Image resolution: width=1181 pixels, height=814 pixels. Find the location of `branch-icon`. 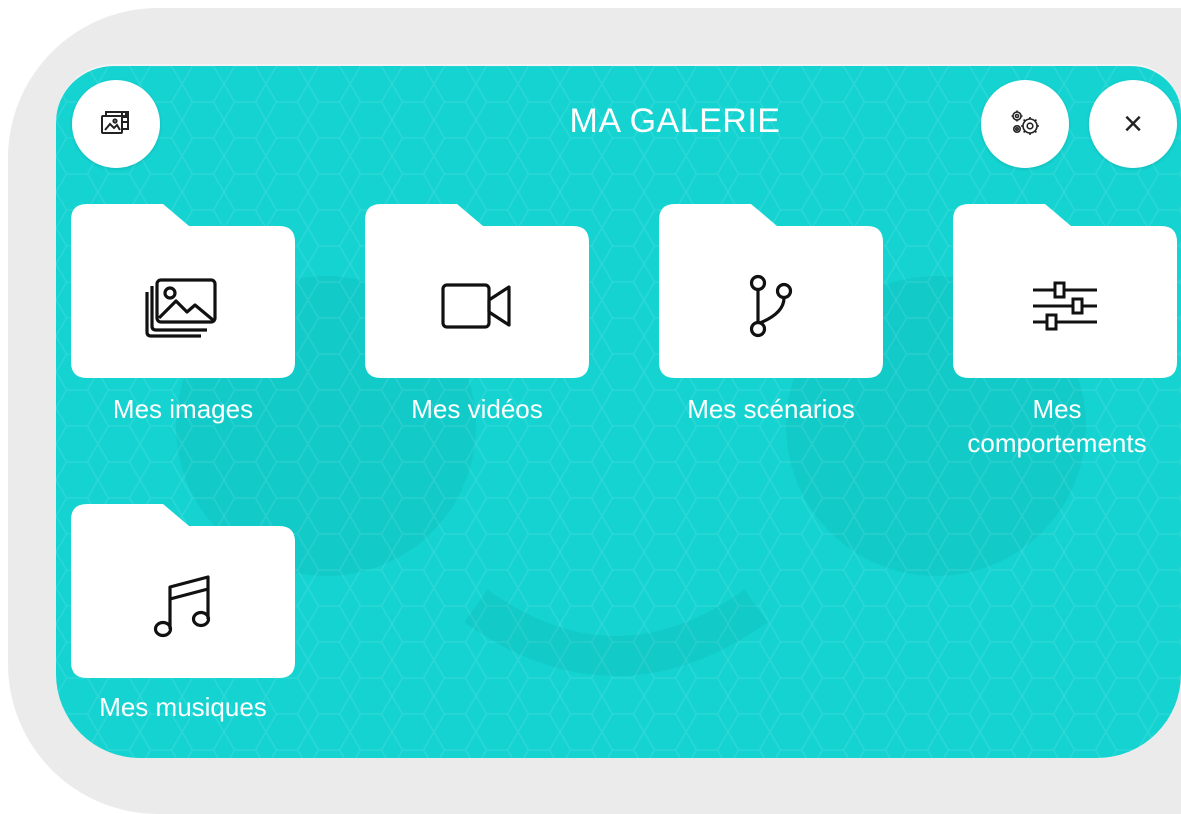

branch-icon is located at coordinates (771, 306).